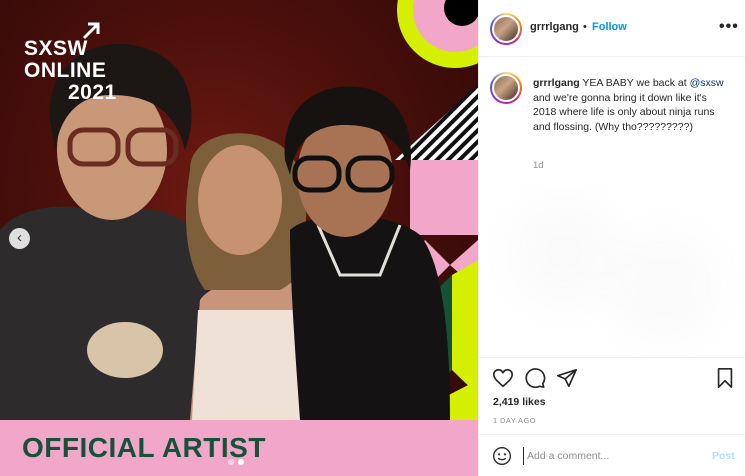 This screenshot has height=476, width=745. What do you see at coordinates (729, 27) in the screenshot?
I see `more-horizontal-icon: •••` at bounding box center [729, 27].